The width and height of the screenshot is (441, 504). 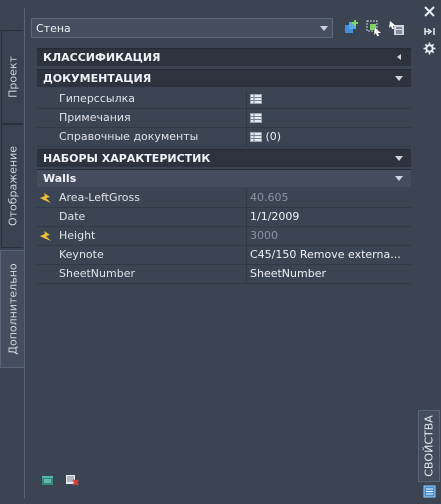 What do you see at coordinates (97, 273) in the screenshot?
I see `property-name: SheetNumber` at bounding box center [97, 273].